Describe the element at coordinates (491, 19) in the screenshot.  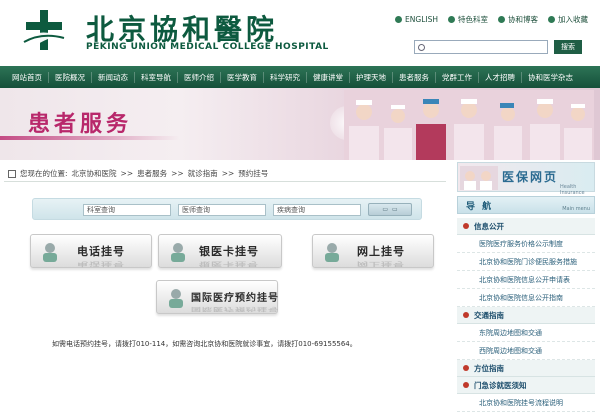
I see `top-links: ENGLISH 特色科室 协和博客 加入收藏` at that location.